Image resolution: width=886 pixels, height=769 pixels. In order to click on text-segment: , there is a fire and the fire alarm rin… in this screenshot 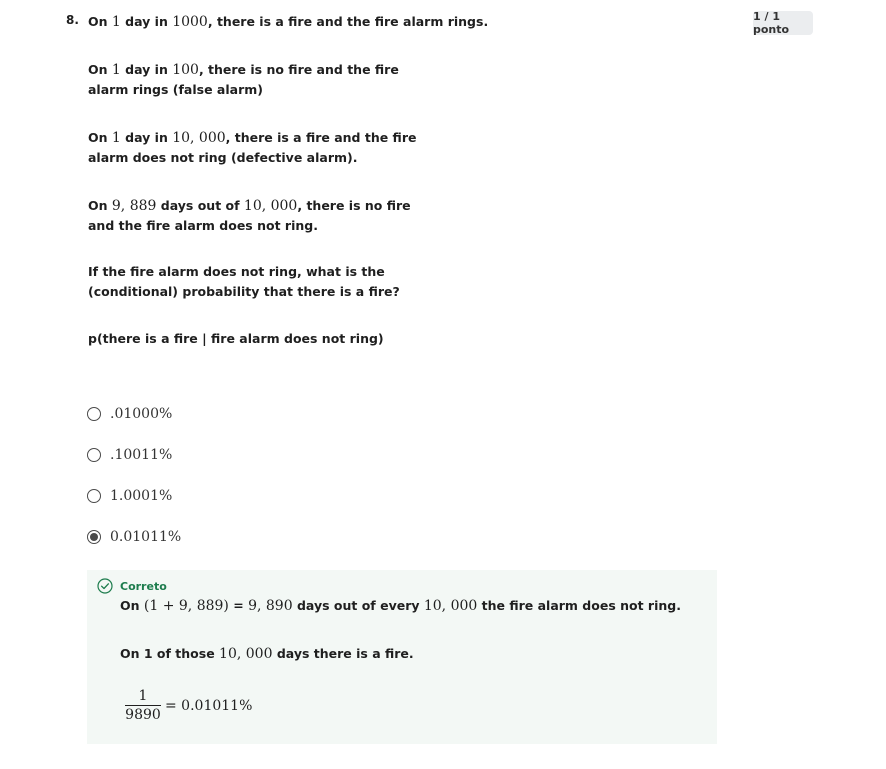, I will do `click(348, 21)`.